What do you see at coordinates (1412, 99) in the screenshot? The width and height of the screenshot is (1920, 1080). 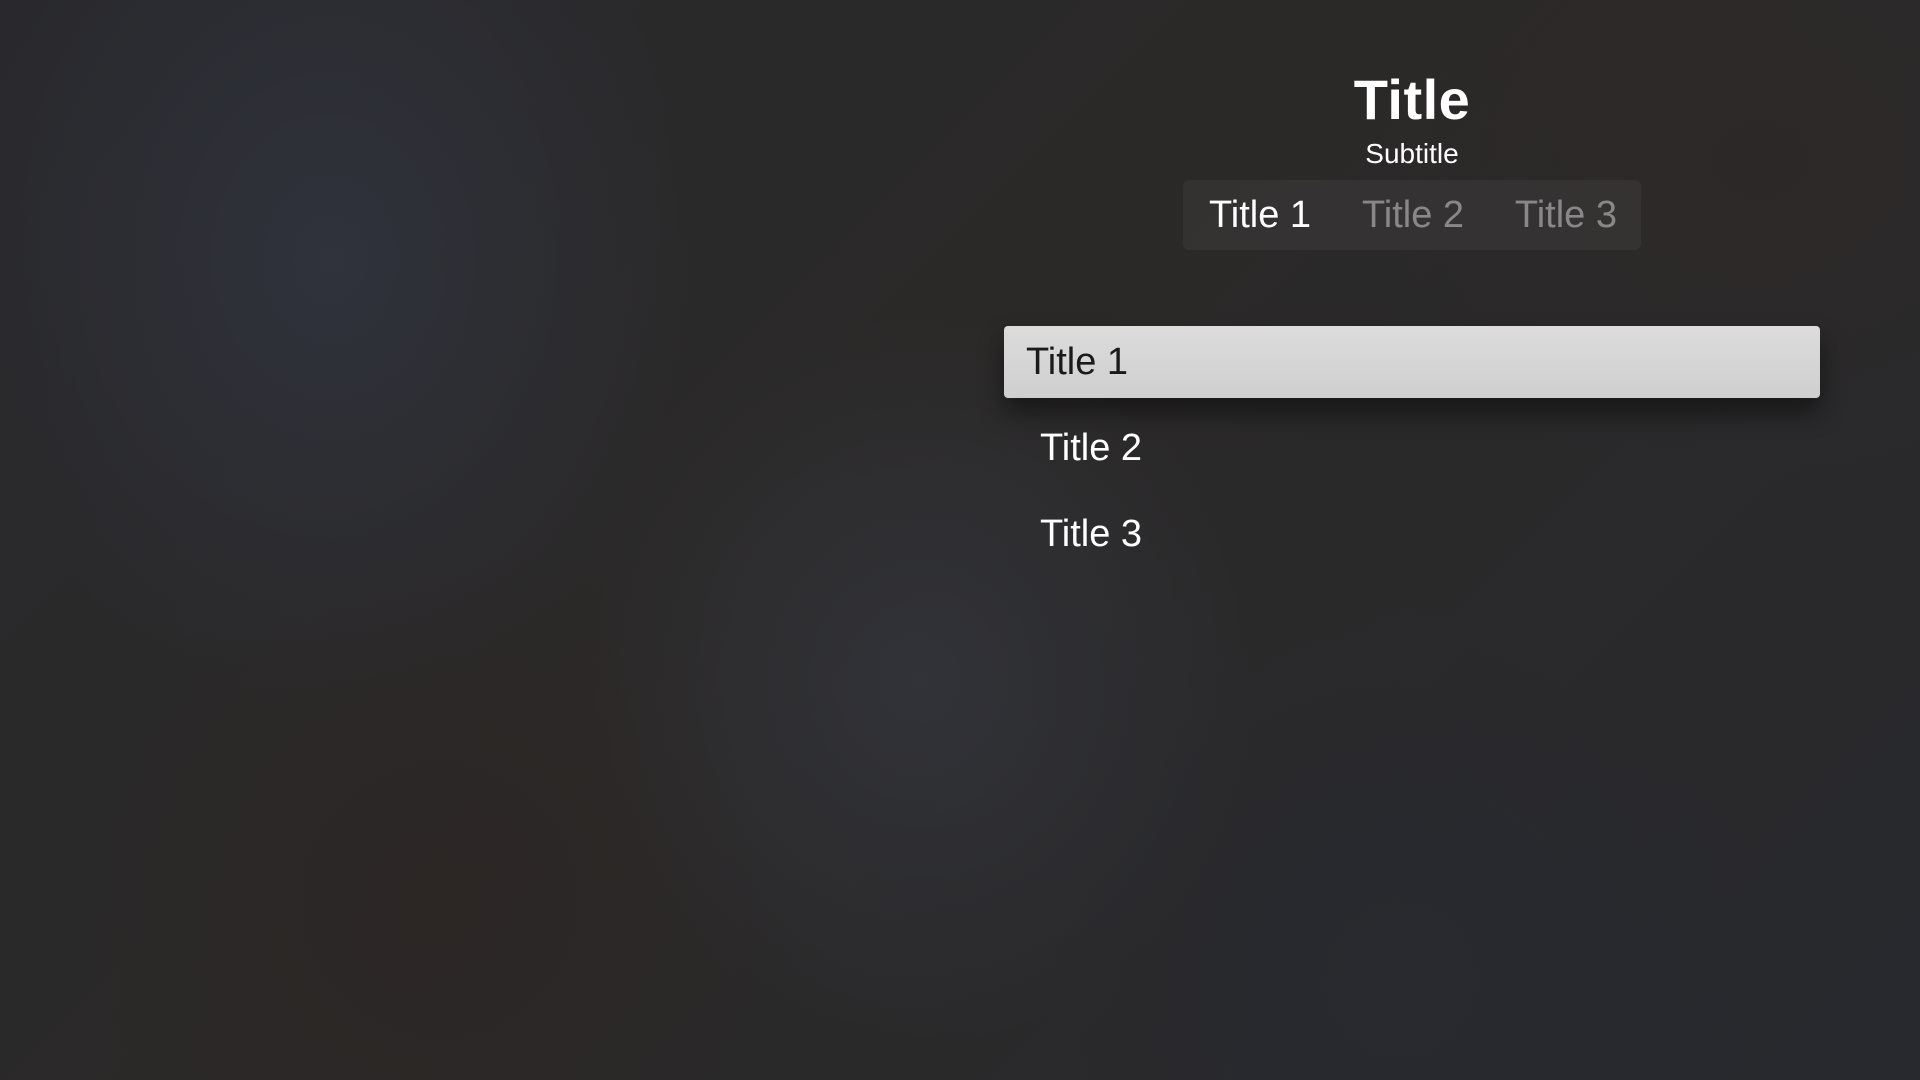 I see `page-title: Title` at bounding box center [1412, 99].